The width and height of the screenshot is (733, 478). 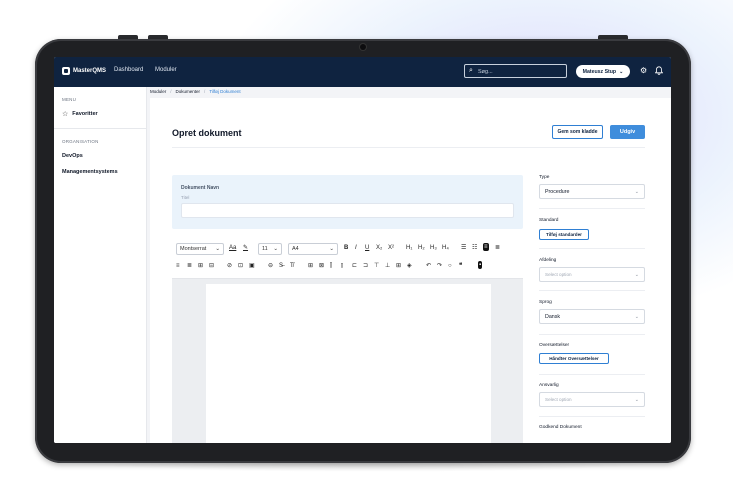 What do you see at coordinates (520, 71) in the screenshot?
I see `search-input` at bounding box center [520, 71].